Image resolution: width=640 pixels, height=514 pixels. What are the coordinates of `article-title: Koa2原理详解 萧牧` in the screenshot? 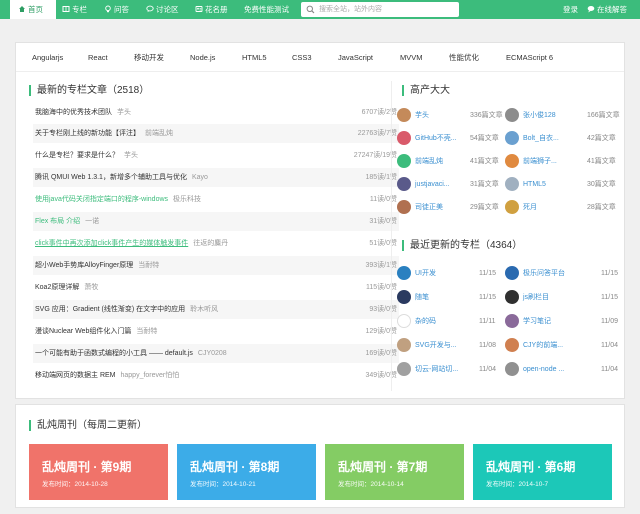 It's located at (66, 287).